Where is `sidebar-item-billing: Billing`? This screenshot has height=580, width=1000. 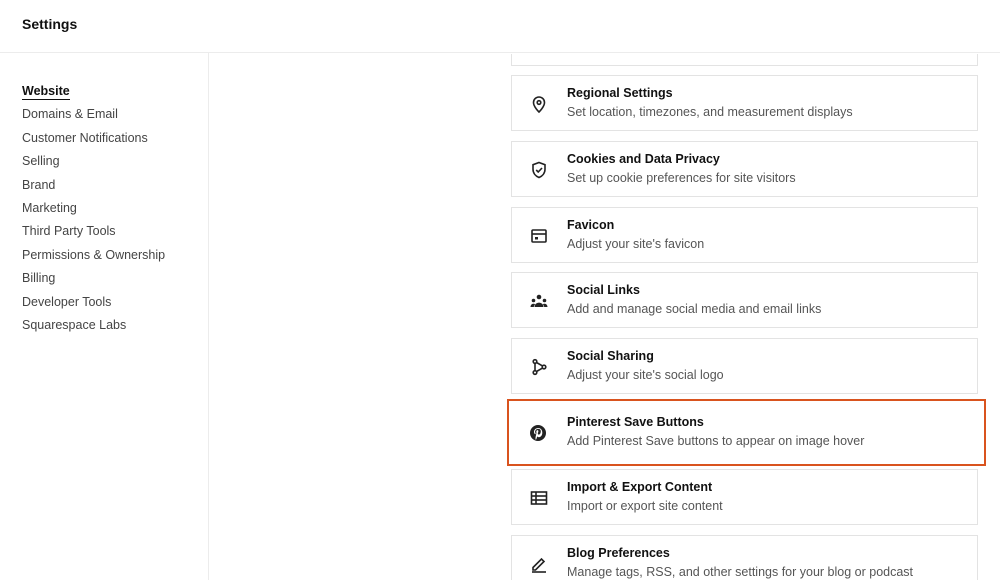
sidebar-item-billing: Billing is located at coordinates (93, 281).